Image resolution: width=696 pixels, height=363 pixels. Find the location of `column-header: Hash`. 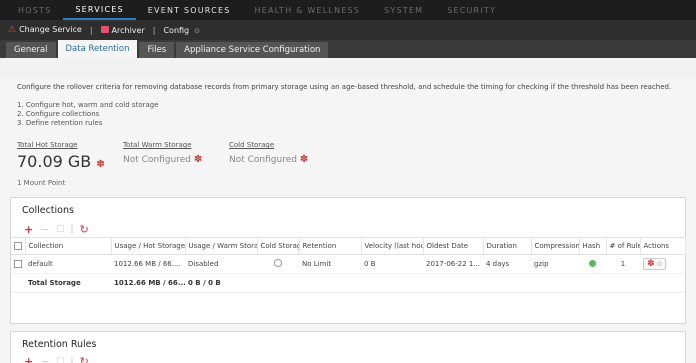

column-header: Hash is located at coordinates (593, 246).